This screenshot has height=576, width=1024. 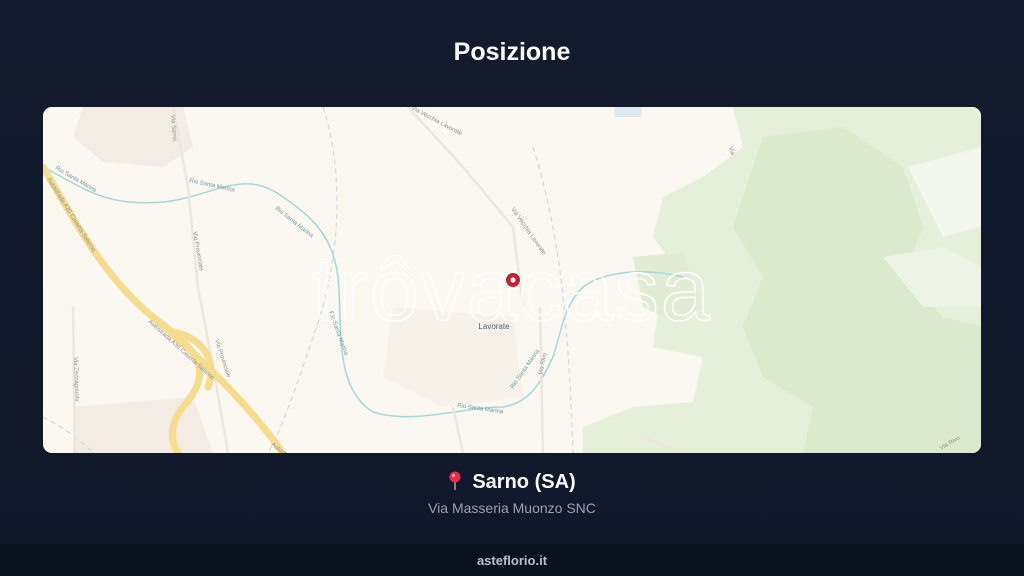 I want to click on location-city-row: Sarno (SA), so click(x=512, y=482).